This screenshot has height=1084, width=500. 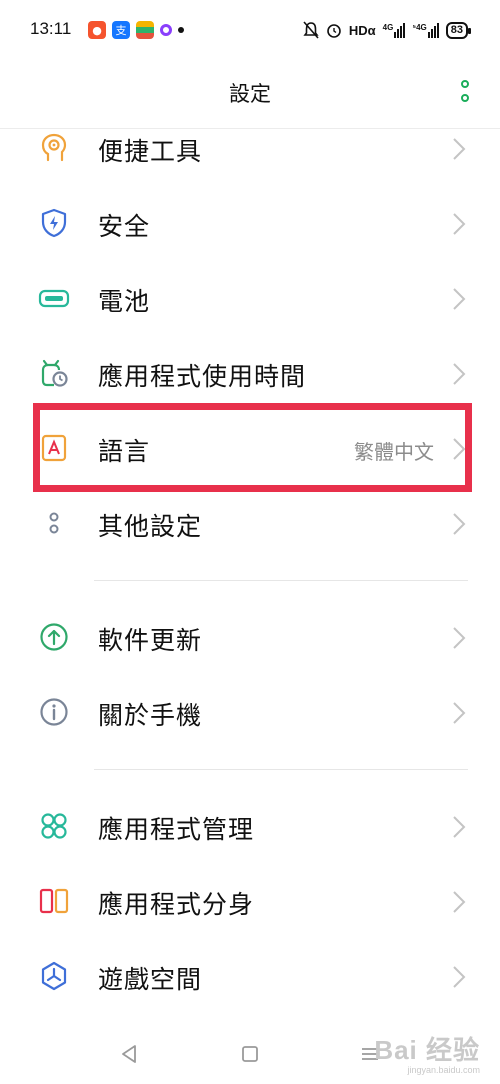 I want to click on more-notifications-dot-icon, so click(x=181, y=30).